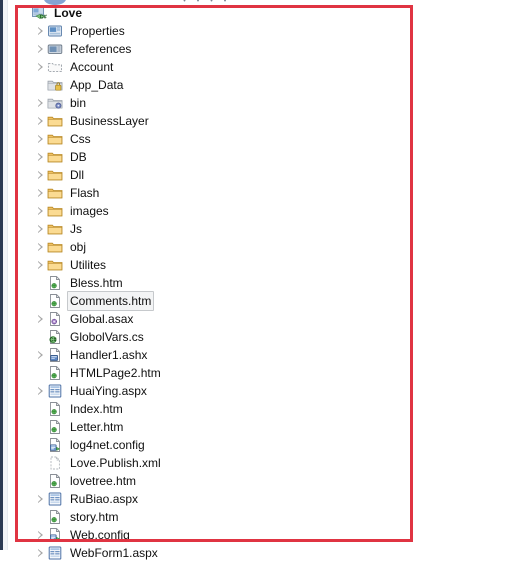  What do you see at coordinates (223, 193) in the screenshot?
I see `tree-item: Flash` at bounding box center [223, 193].